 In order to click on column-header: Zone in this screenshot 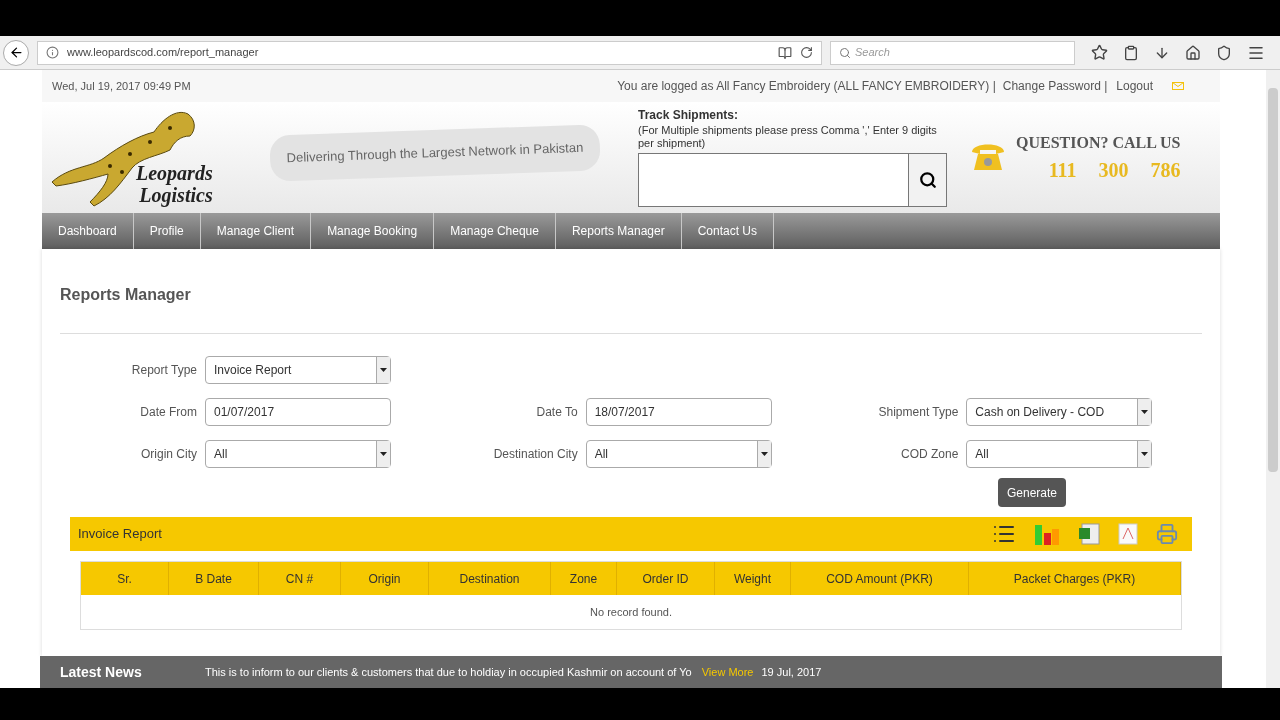, I will do `click(584, 578)`.